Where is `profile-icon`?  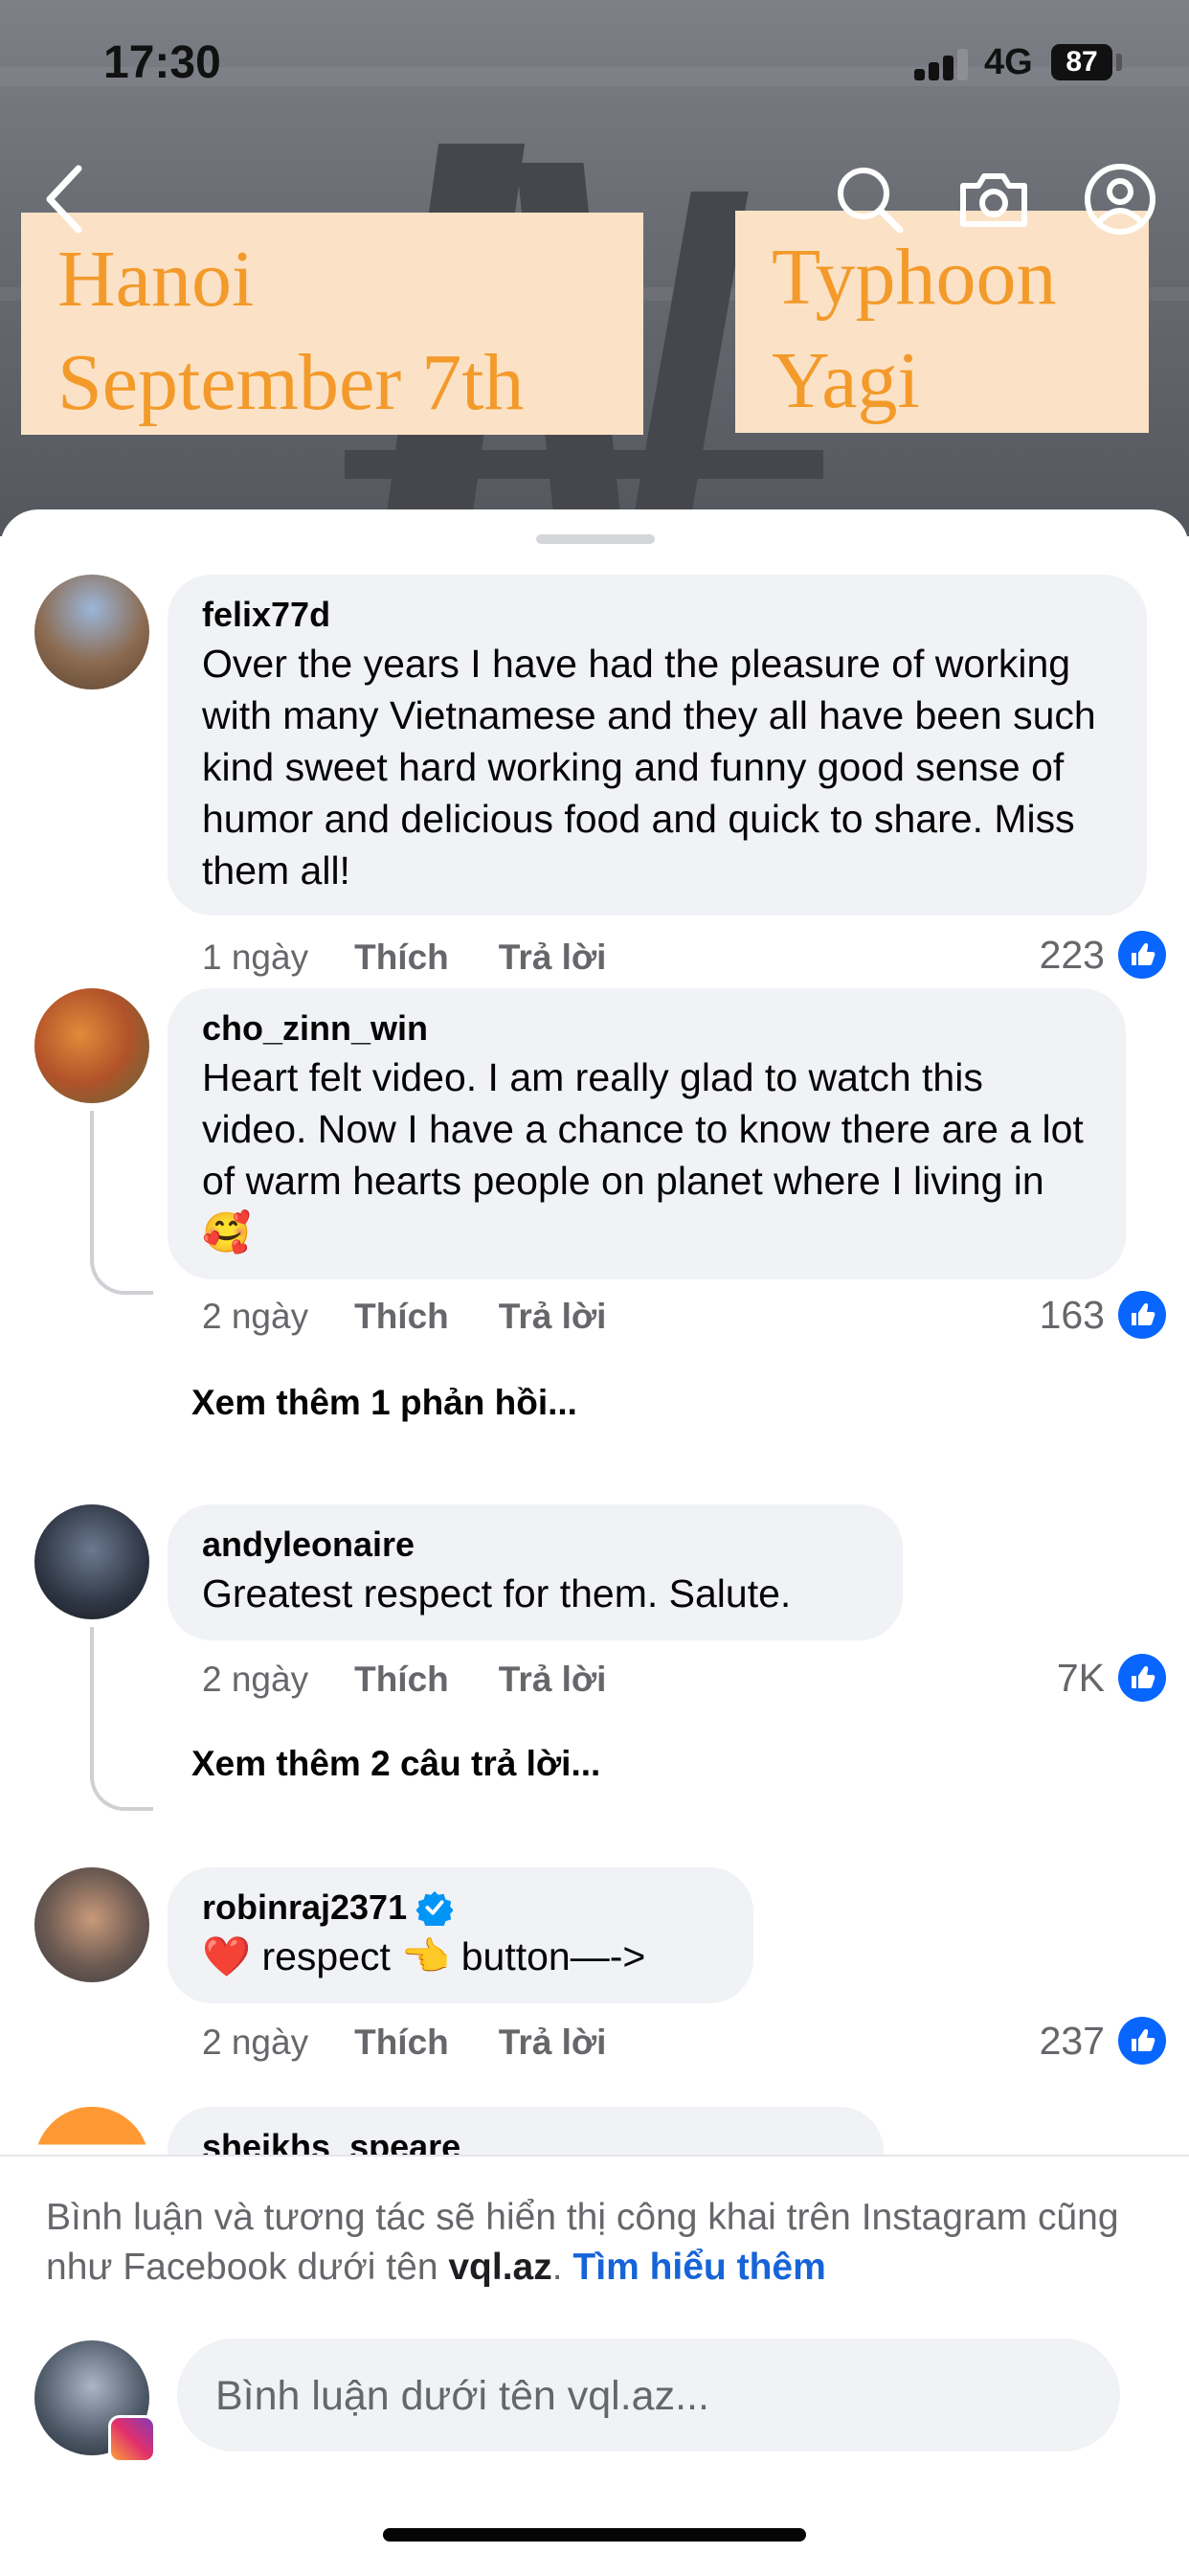 profile-icon is located at coordinates (1120, 199).